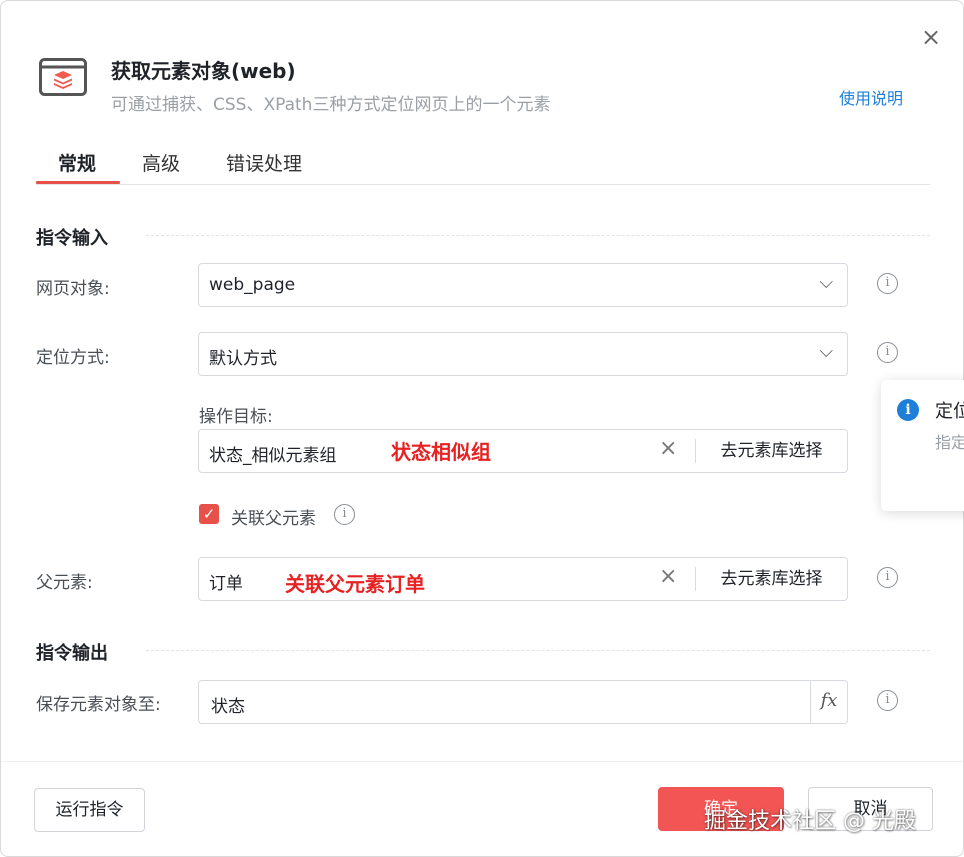 This screenshot has width=964, height=857. I want to click on run-command-button: 运行指令, so click(89, 810).